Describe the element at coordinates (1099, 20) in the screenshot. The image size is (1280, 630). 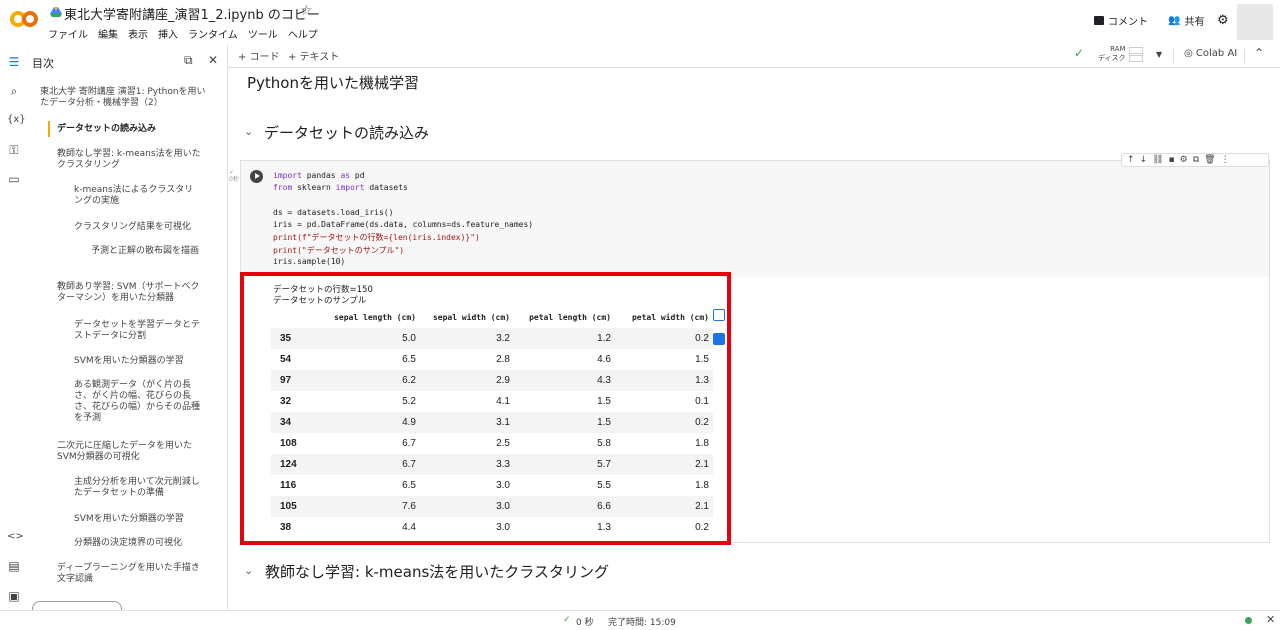
I see `comment-icon` at that location.